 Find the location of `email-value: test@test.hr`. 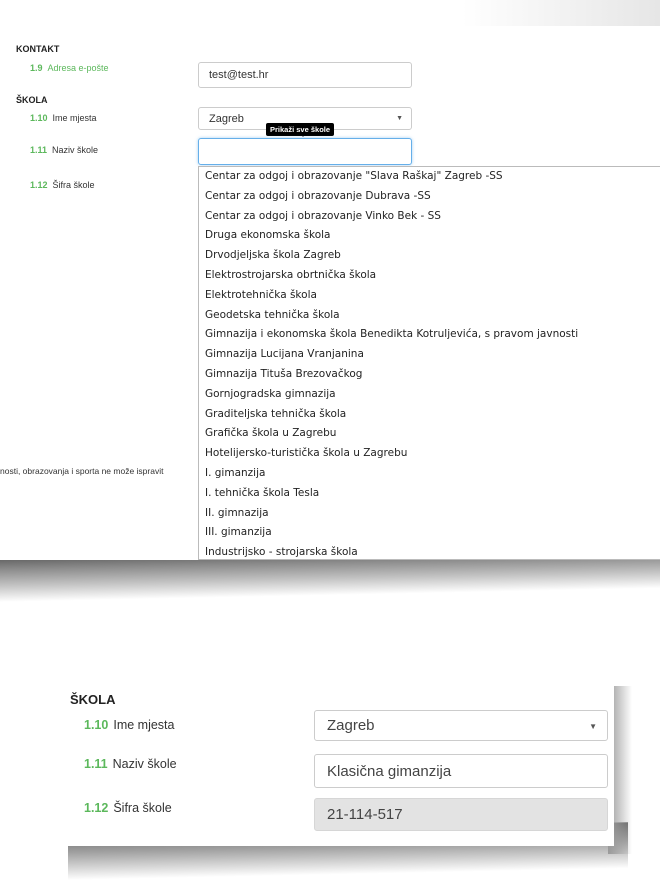

email-value: test@test.hr is located at coordinates (239, 75).